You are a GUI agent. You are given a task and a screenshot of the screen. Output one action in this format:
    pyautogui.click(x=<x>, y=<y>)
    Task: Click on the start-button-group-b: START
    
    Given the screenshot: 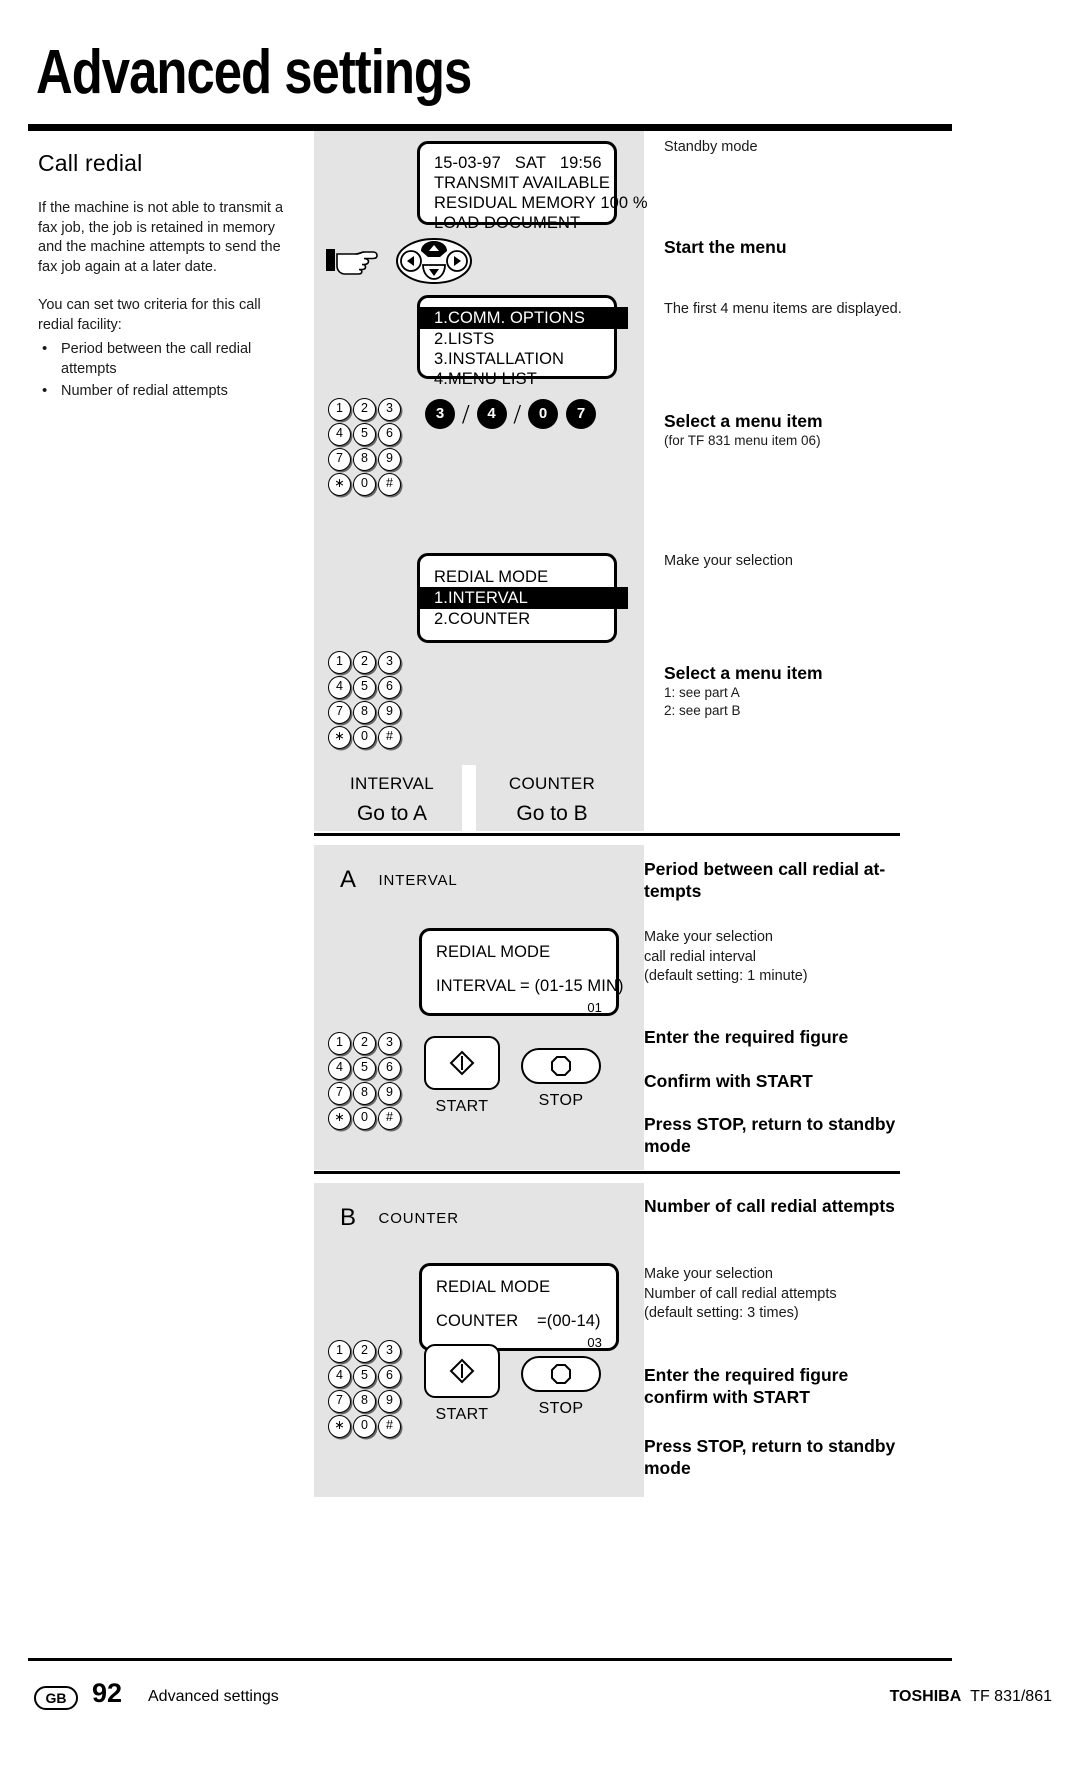 What is the action you would take?
    pyautogui.click(x=462, y=1384)
    